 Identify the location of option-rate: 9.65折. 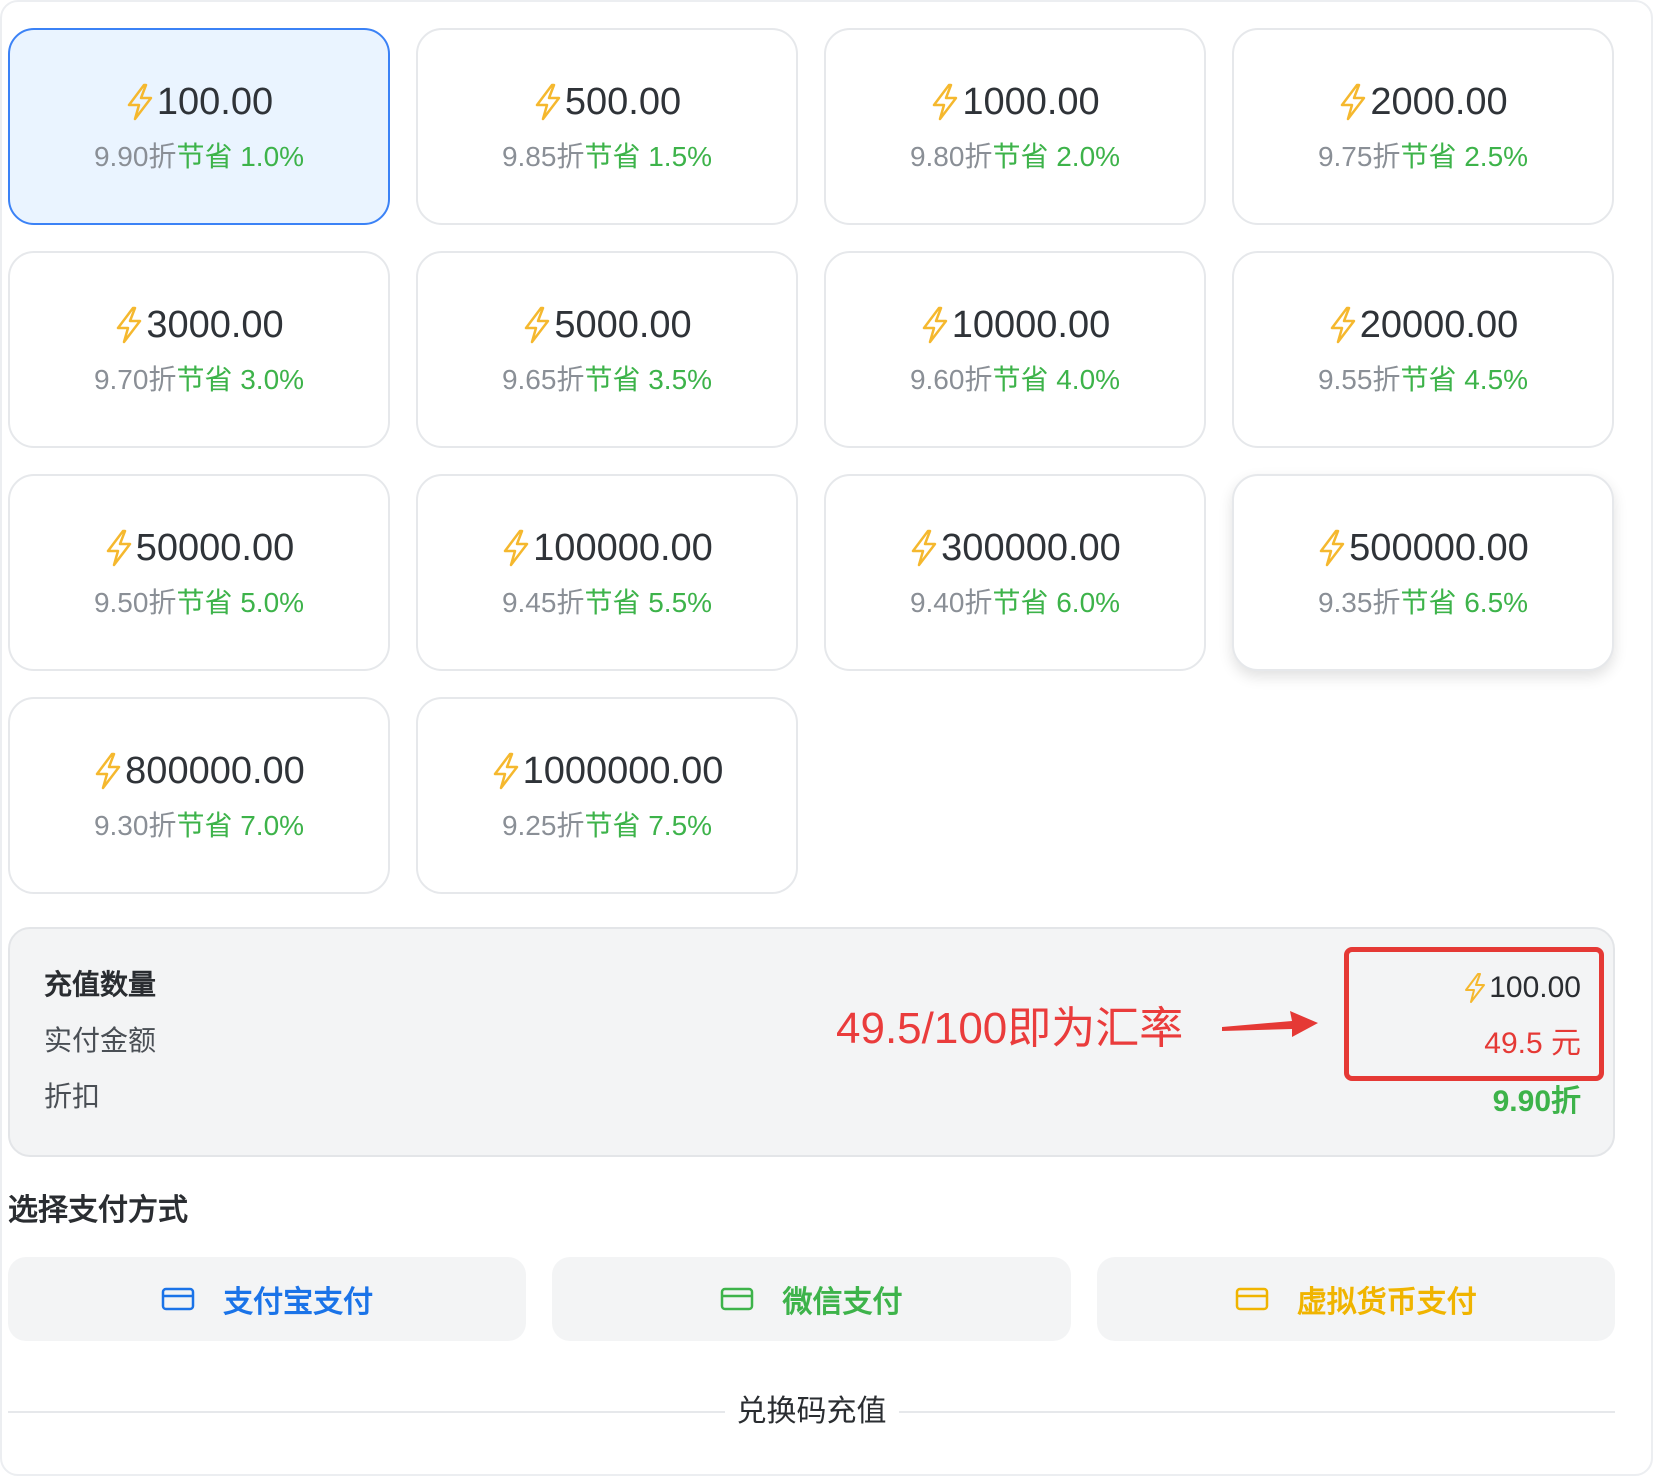
(543, 379).